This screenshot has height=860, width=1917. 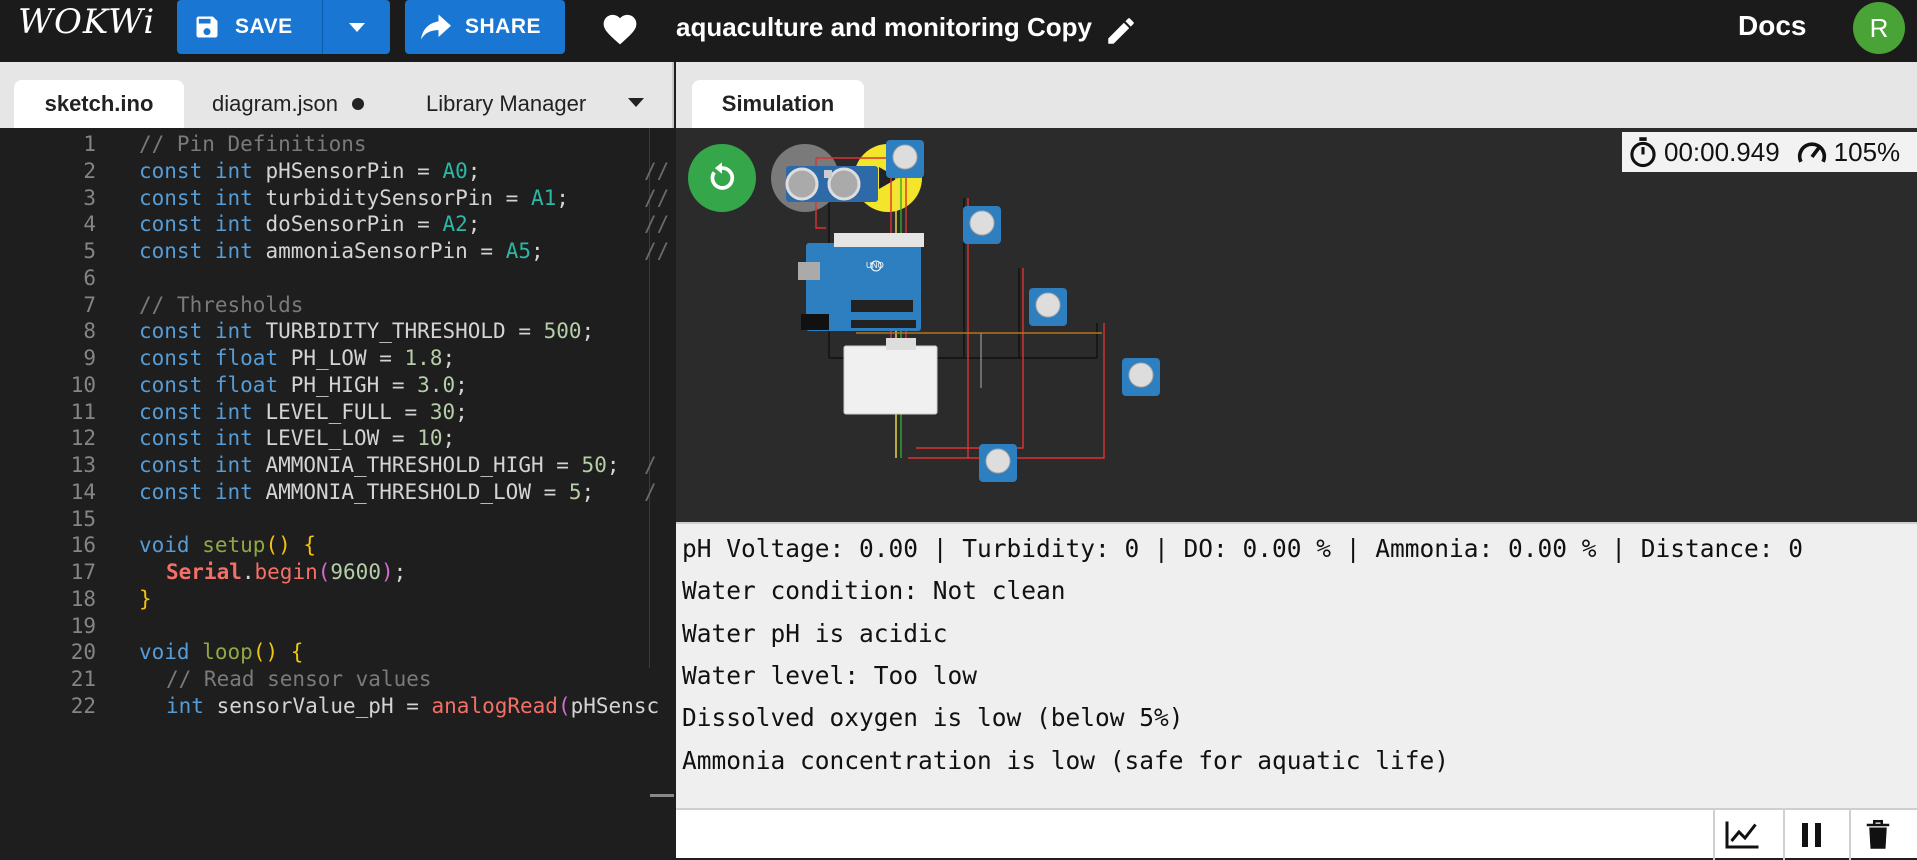 I want to click on stop-icon, so click(x=805, y=178).